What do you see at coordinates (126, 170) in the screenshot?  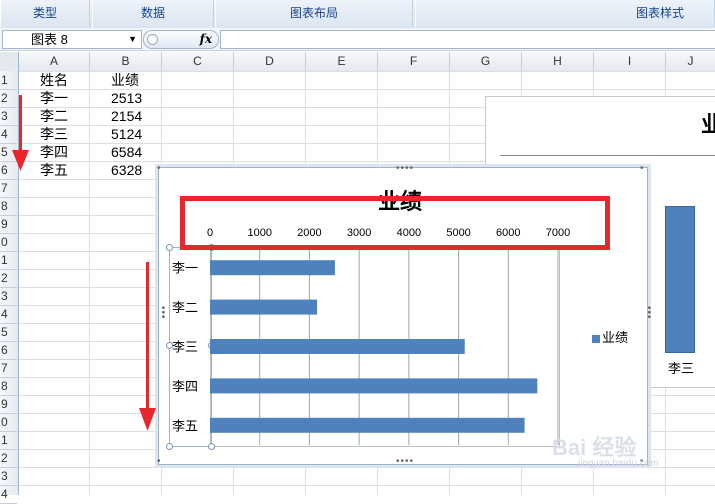 I see `cell-b6: 6328` at bounding box center [126, 170].